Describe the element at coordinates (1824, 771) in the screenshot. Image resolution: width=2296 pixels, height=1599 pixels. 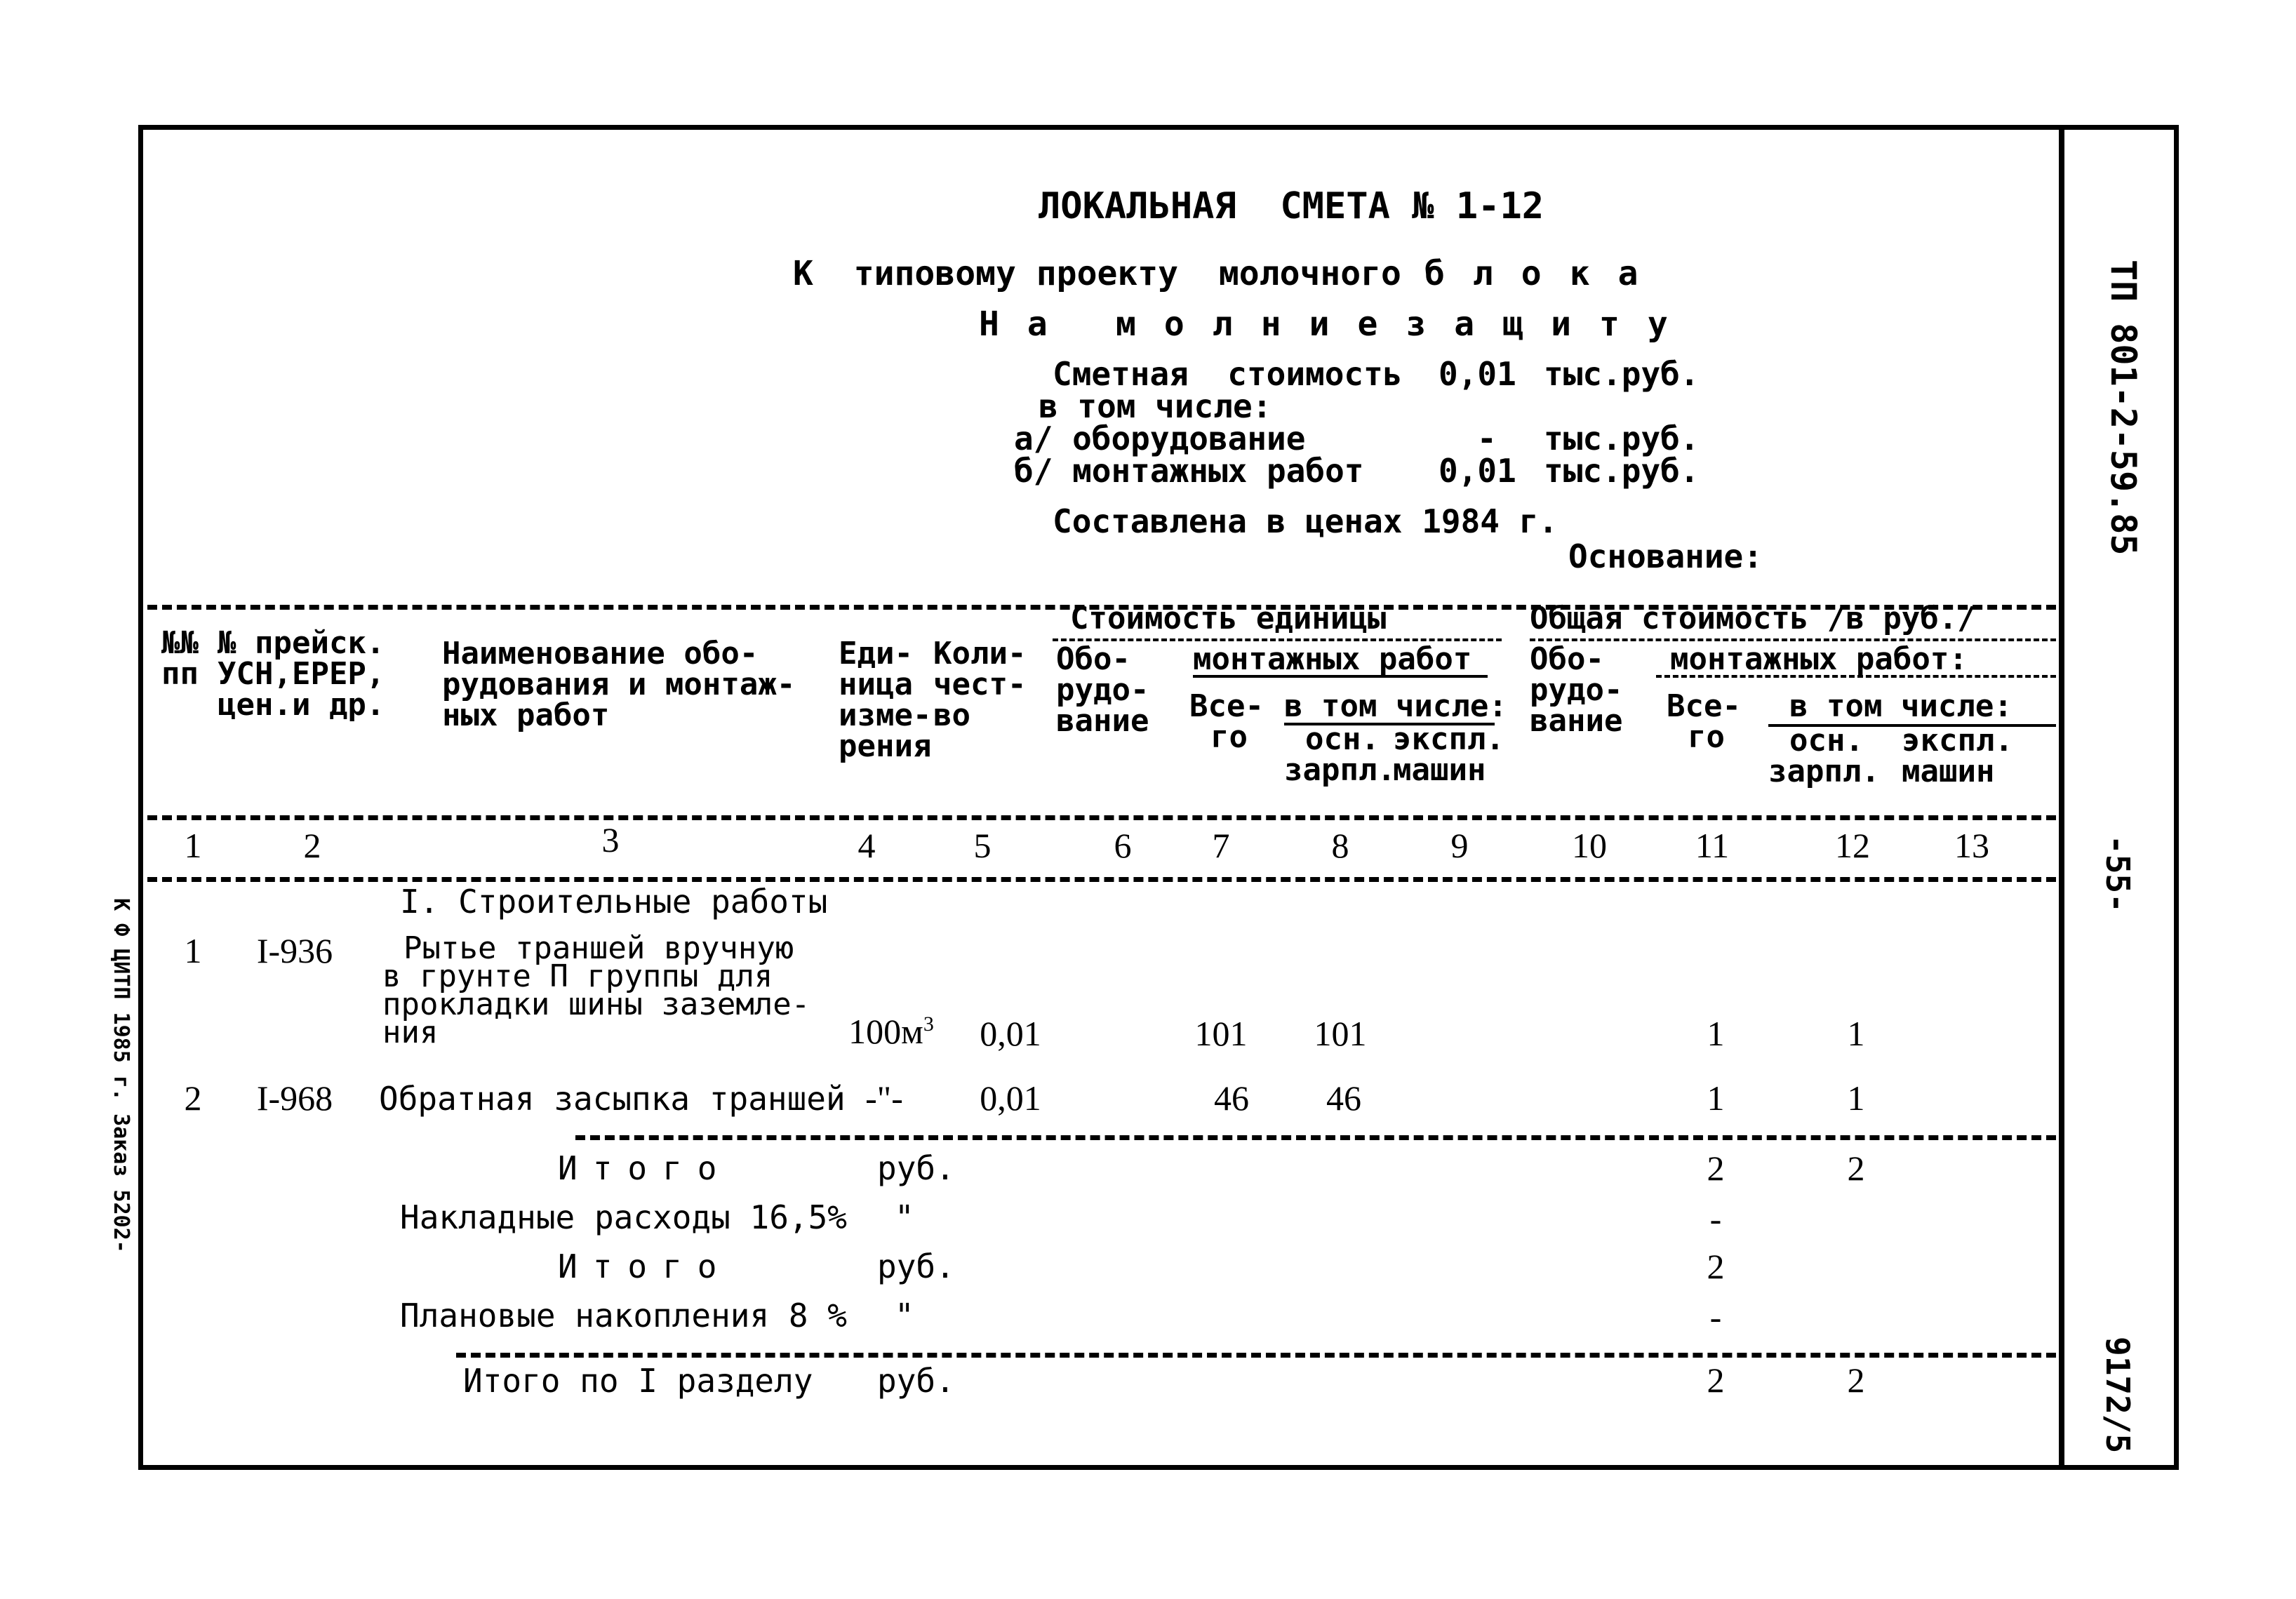
I see `header-col-12-line: зарпл.` at that location.